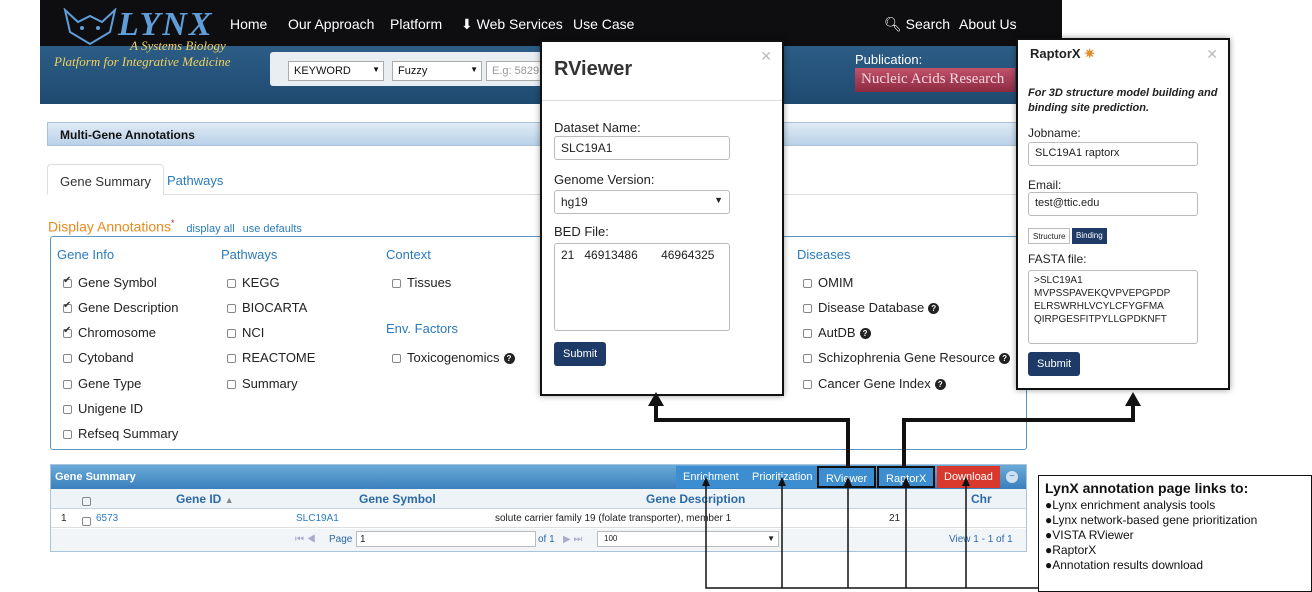 This screenshot has height=592, width=1312. Describe the element at coordinates (1074, 550) in the screenshot. I see `note-item-text: RaptorX` at that location.